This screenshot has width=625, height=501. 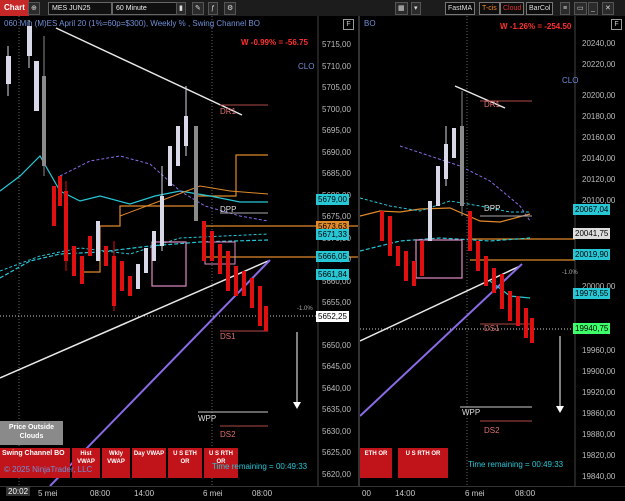 What do you see at coordinates (145, 8) in the screenshot?
I see `interval-selector: 60 Minute` at bounding box center [145, 8].